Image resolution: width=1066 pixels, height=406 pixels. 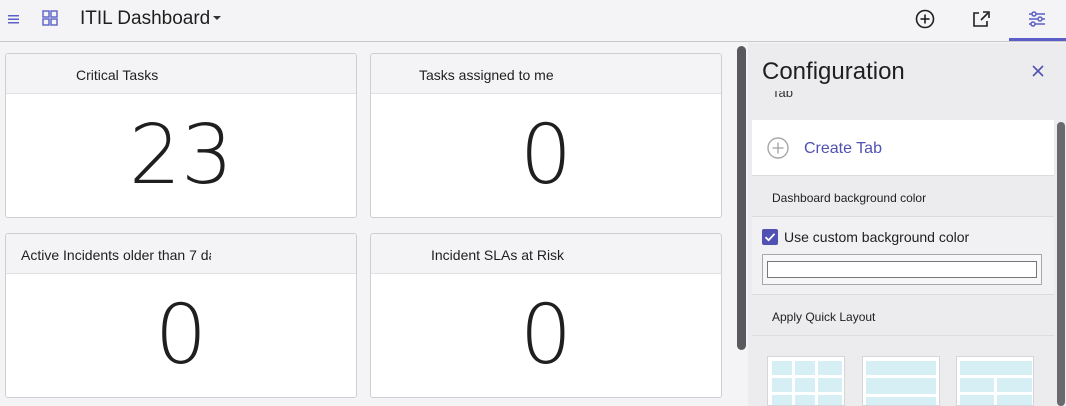 What do you see at coordinates (181, 155) in the screenshot?
I see `widget-value: 23` at bounding box center [181, 155].